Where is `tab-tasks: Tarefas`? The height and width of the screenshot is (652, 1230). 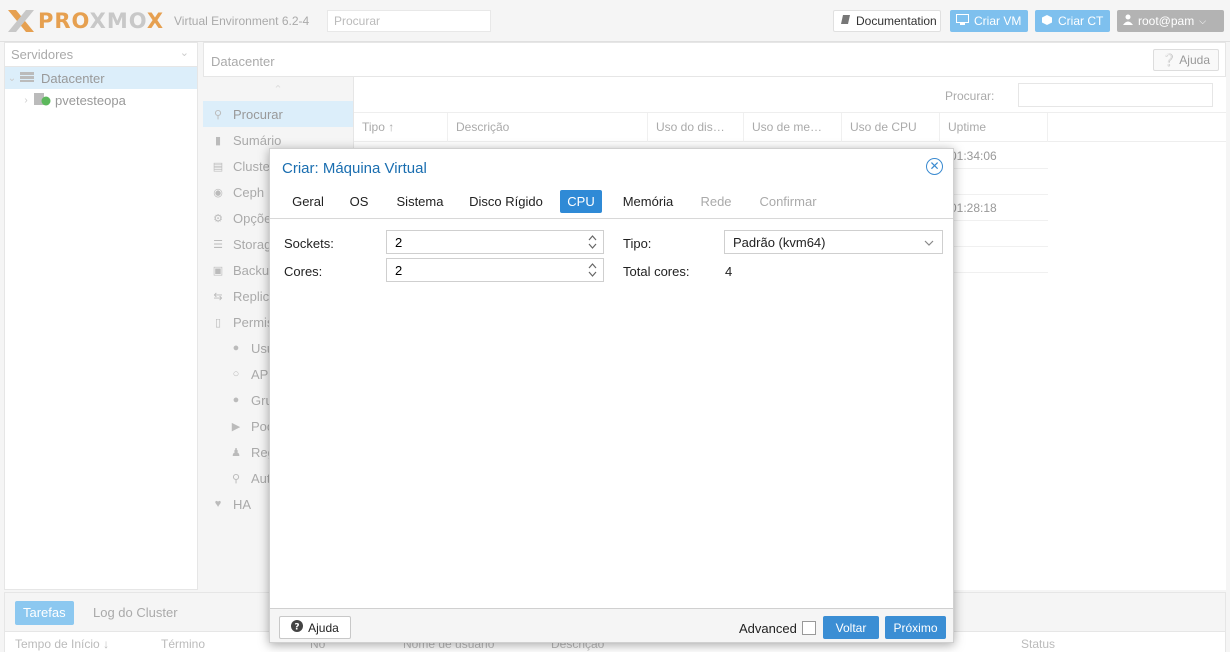 tab-tasks: Tarefas is located at coordinates (44, 613).